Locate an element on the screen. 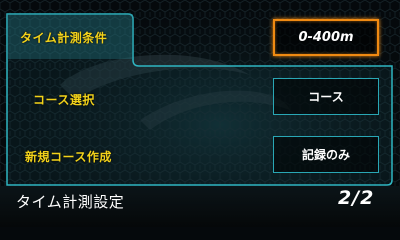 Image resolution: width=400 pixels, height=240 pixels. page-indicator: 2/2 is located at coordinates (356, 198).